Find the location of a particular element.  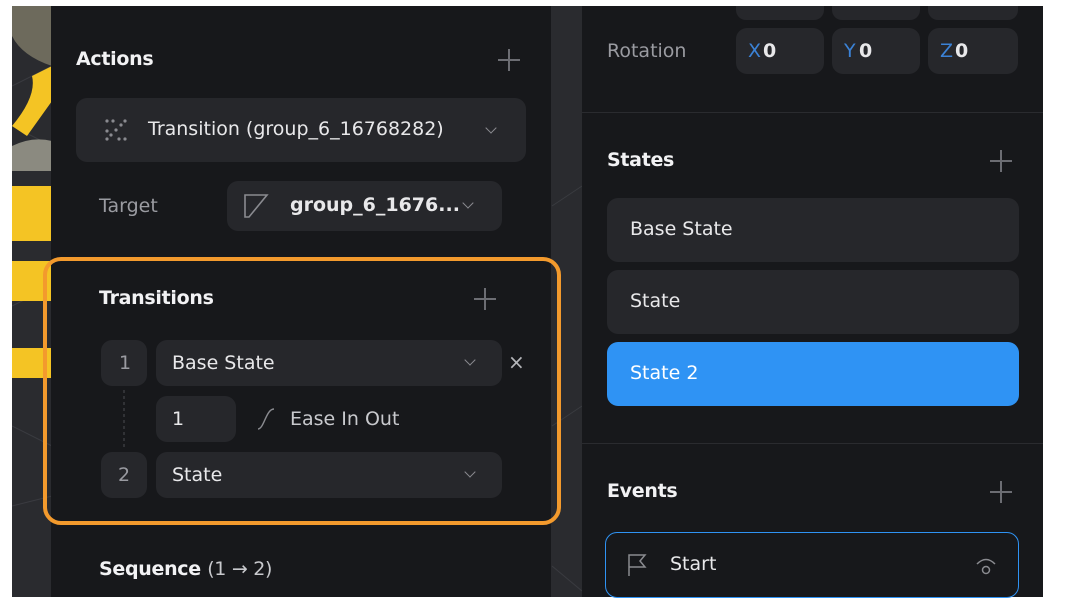

rotation-y-input: Y 0 is located at coordinates (876, 51).